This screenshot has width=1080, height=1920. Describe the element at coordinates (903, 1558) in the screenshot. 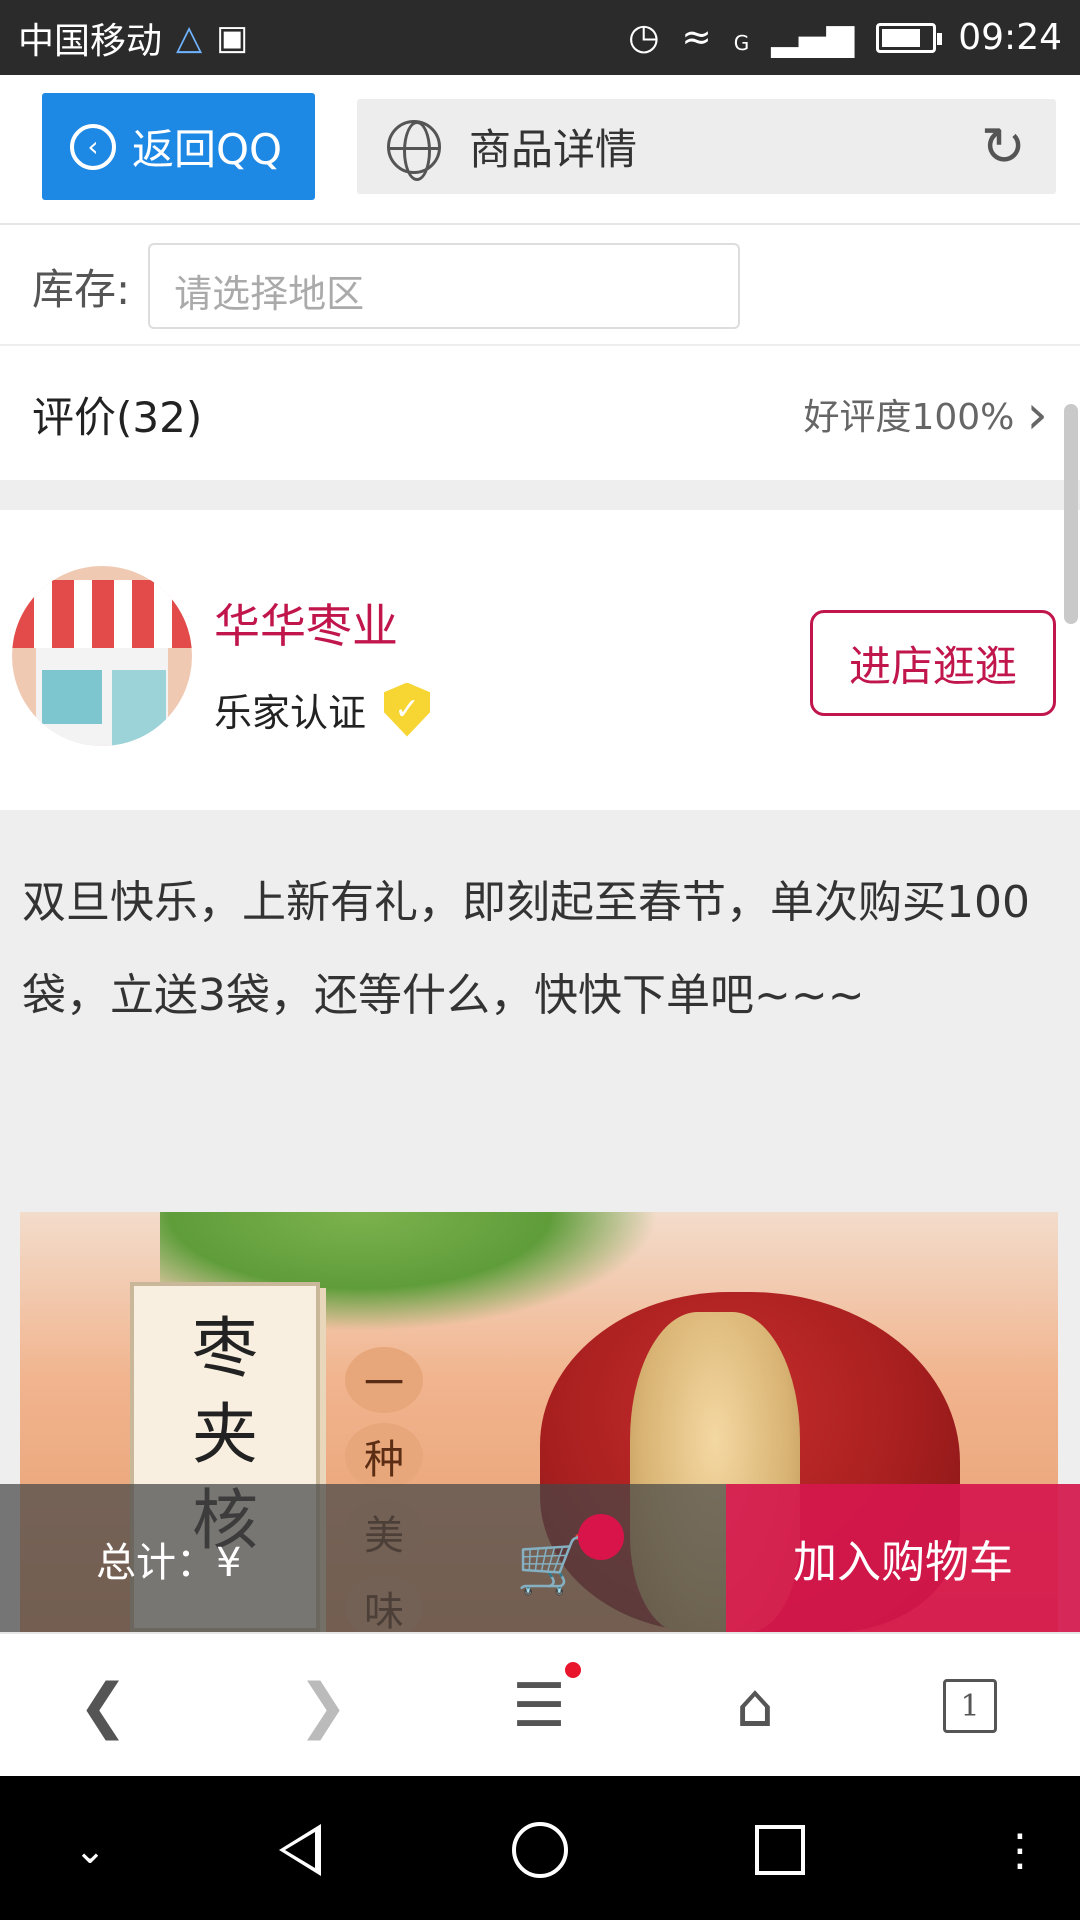

I see `add-to-cart-button: 加入购物车` at that location.